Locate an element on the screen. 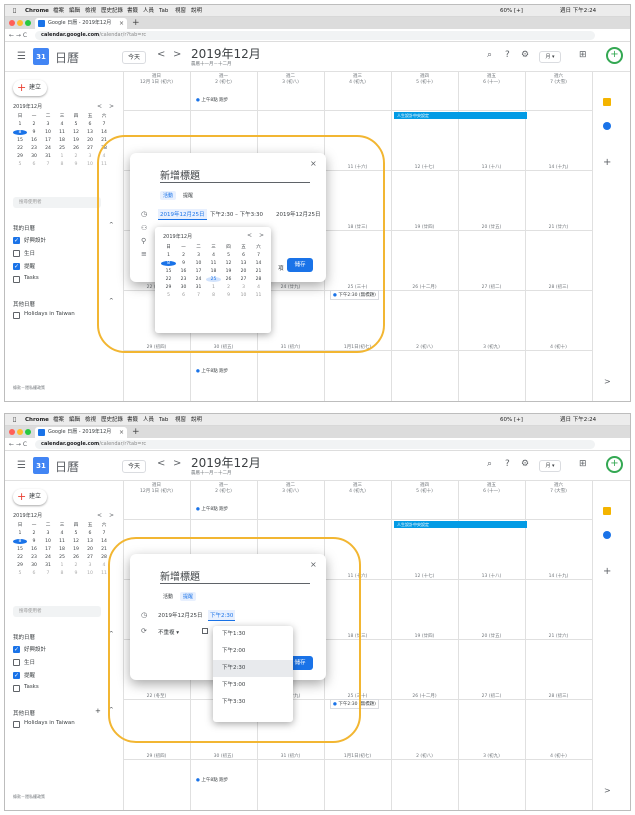 The image size is (635, 815). time-option: 下午2:00 is located at coordinates (253, 651).